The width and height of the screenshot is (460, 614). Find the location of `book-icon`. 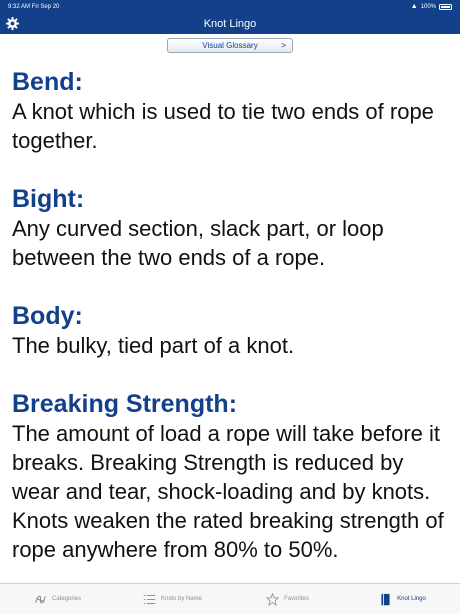

book-icon is located at coordinates (385, 599).